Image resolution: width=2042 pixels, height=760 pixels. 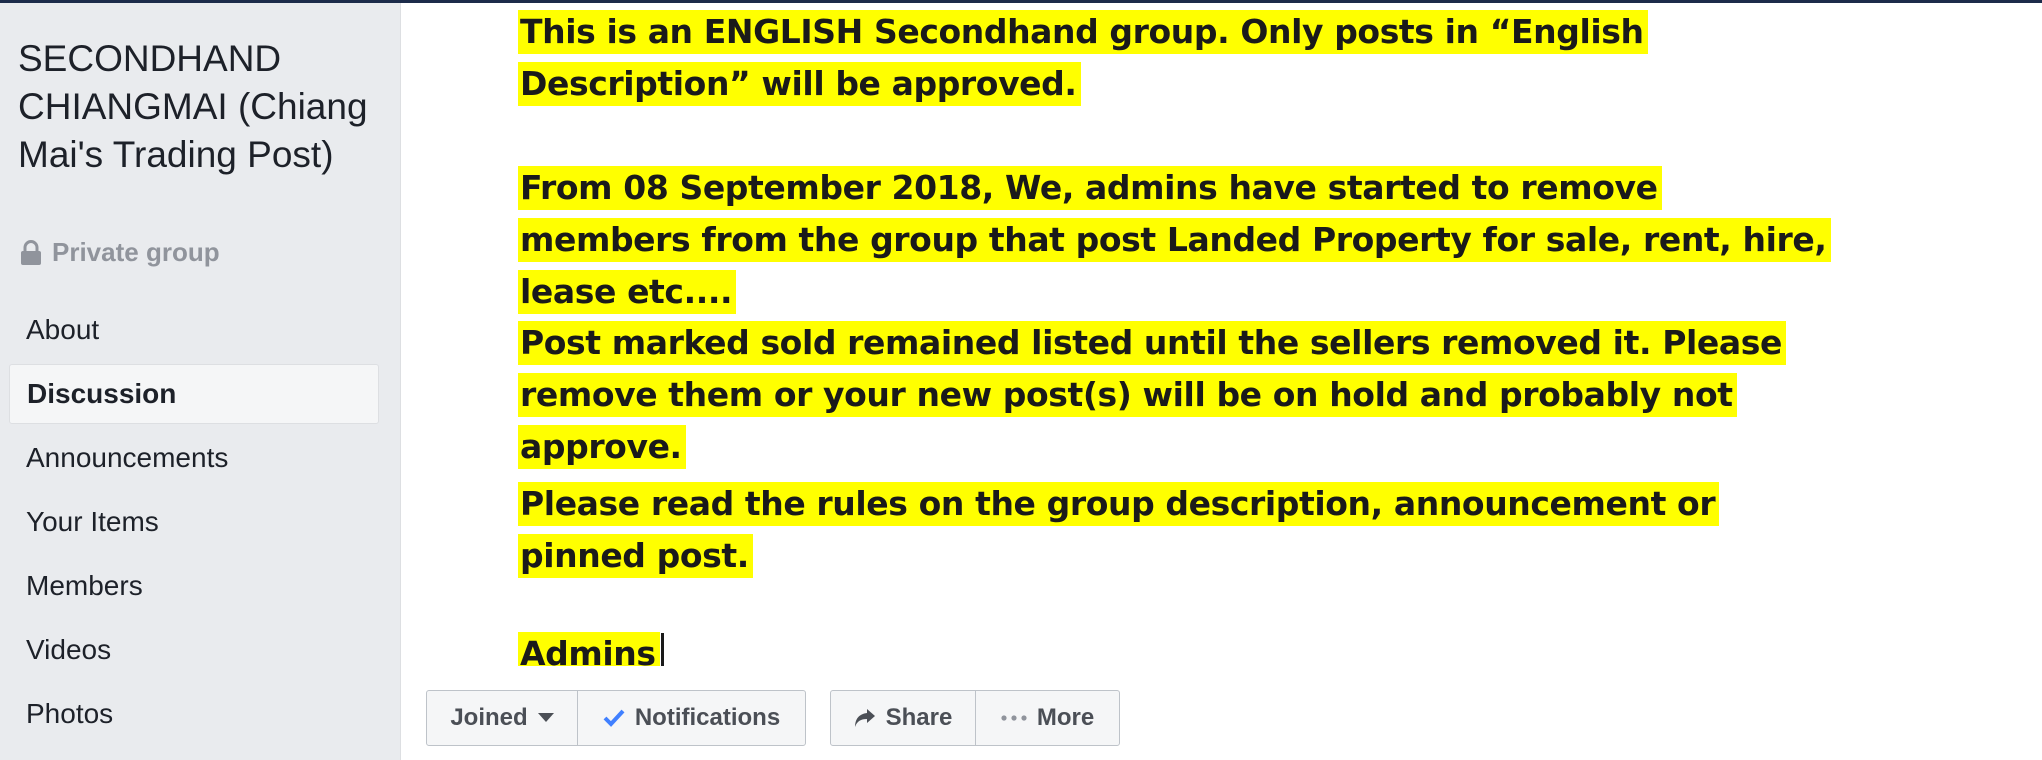 I want to click on more-button: More, so click(x=1047, y=718).